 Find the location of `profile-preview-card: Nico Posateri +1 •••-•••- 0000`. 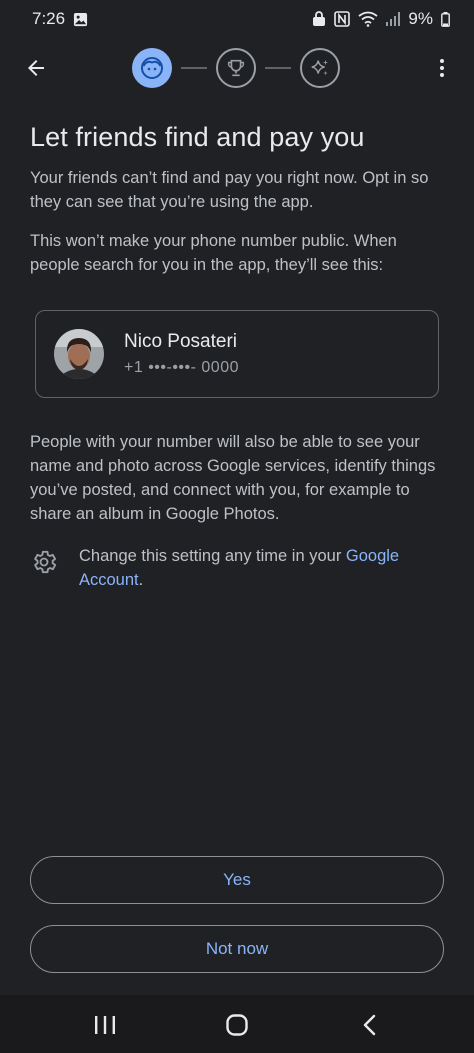

profile-preview-card: Nico Posateri +1 •••-•••- 0000 is located at coordinates (237, 354).